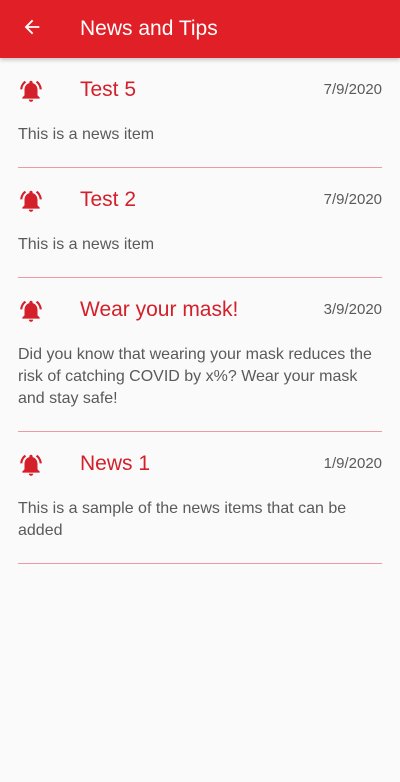 This screenshot has width=400, height=782. I want to click on news-date: 1/9/2020, so click(352, 463).